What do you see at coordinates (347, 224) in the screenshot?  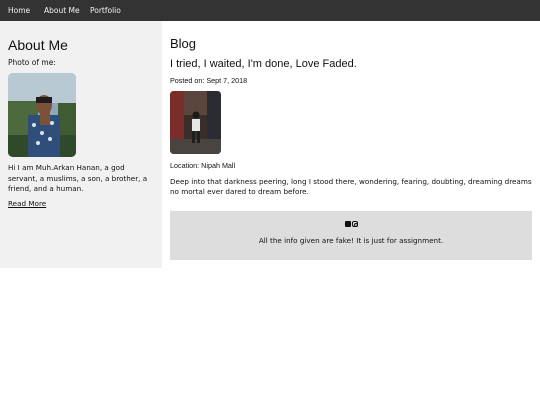 I see `facebook-icon` at bounding box center [347, 224].